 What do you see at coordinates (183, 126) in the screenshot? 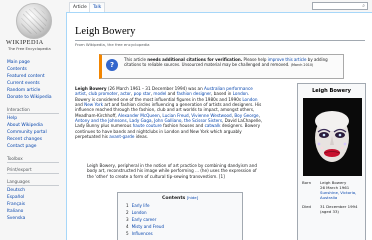
I see `text: fashion houses and` at bounding box center [183, 126].